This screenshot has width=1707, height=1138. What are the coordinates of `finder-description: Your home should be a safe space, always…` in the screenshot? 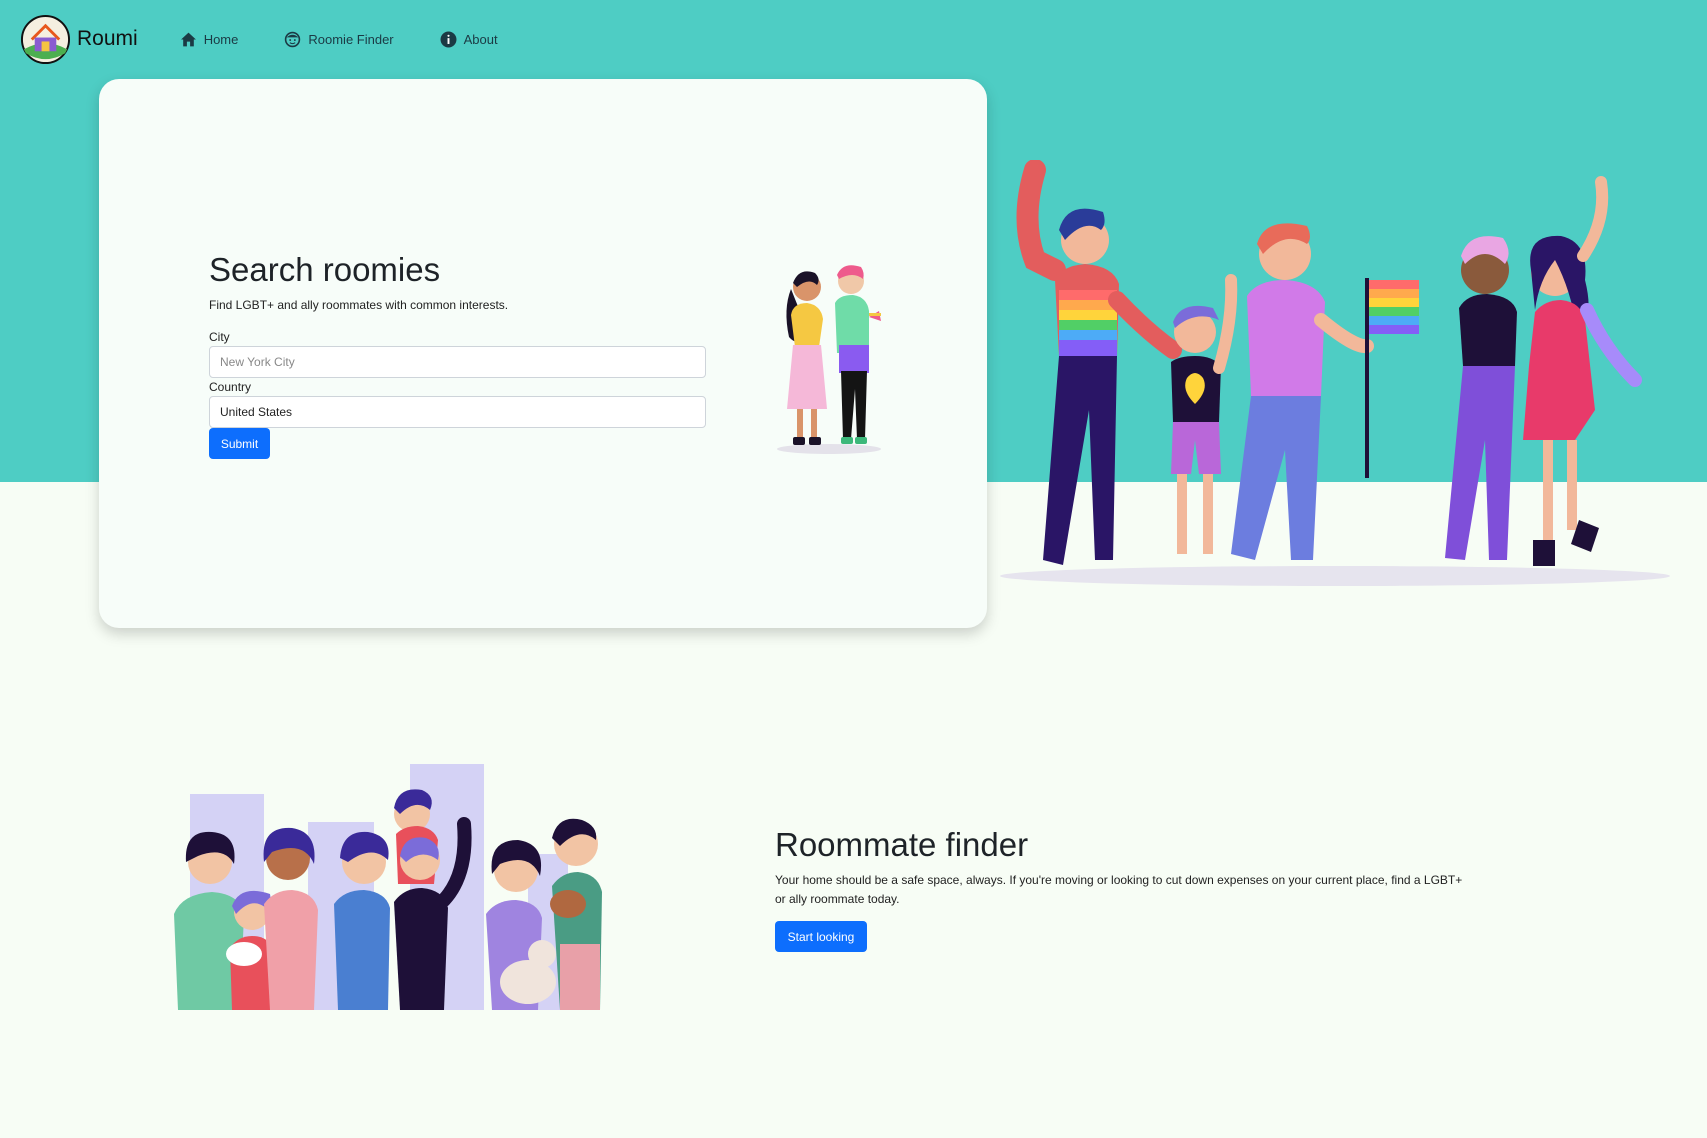 It's located at (1119, 889).